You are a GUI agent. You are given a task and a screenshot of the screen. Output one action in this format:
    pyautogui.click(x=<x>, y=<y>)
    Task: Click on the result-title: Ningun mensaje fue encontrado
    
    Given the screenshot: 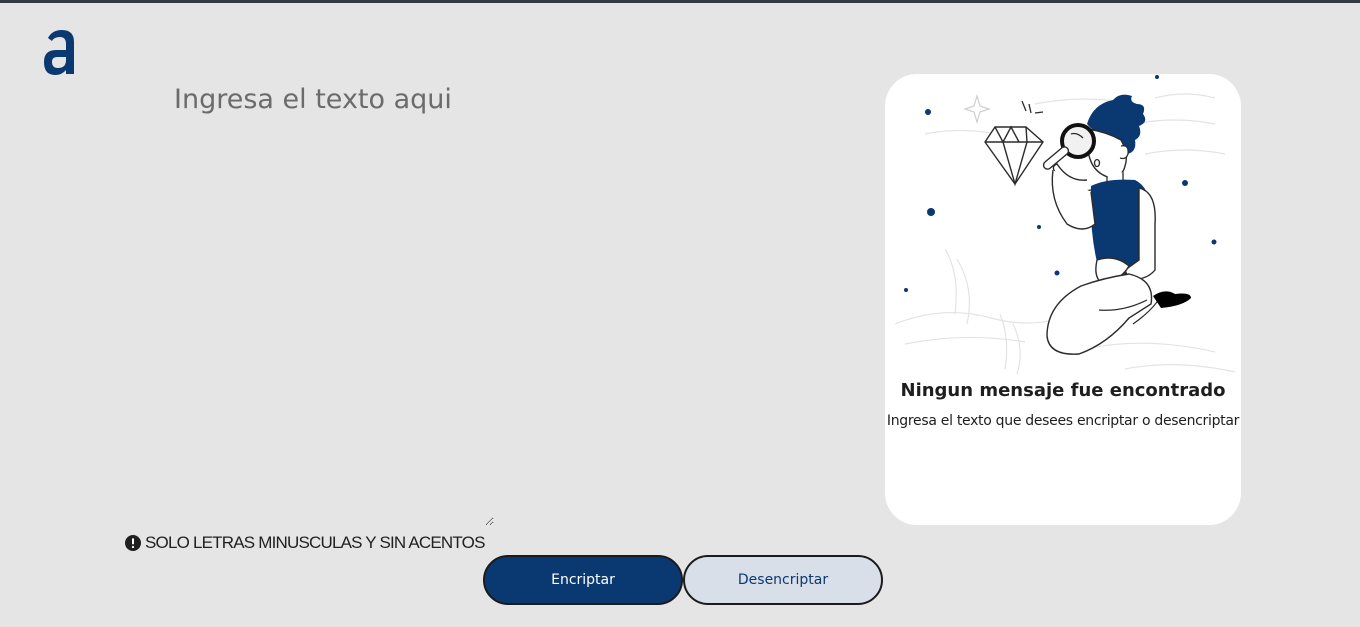 What is the action you would take?
    pyautogui.click(x=1063, y=390)
    